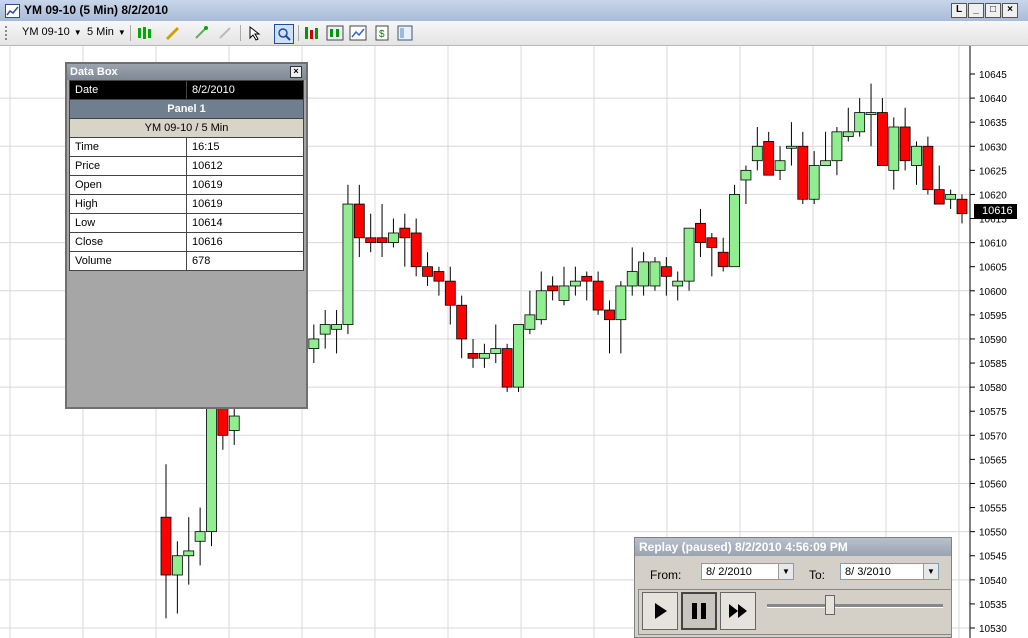 This screenshot has width=1028, height=638. I want to click on pointer-icon, so click(255, 33).